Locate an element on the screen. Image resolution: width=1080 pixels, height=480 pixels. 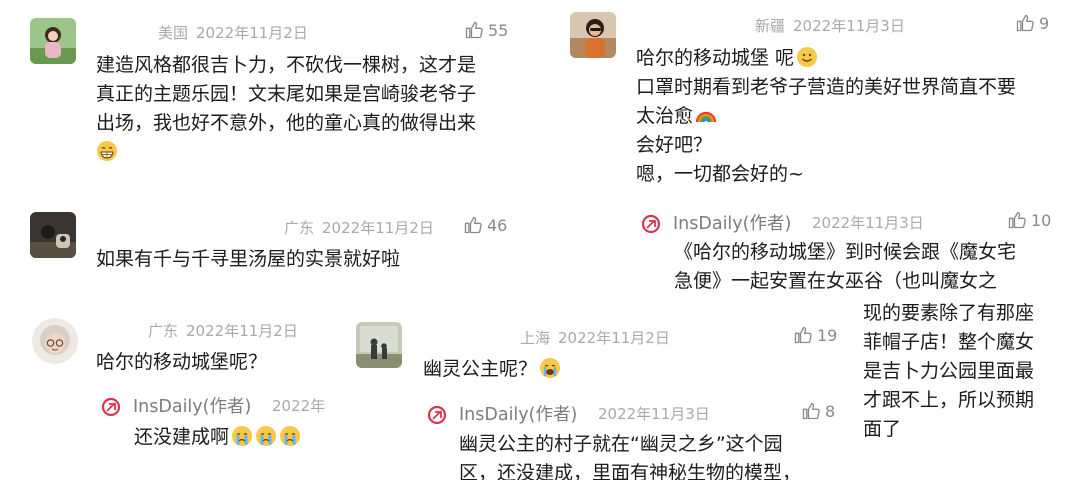
reply-text: 还没建成啊 is located at coordinates (217, 437).